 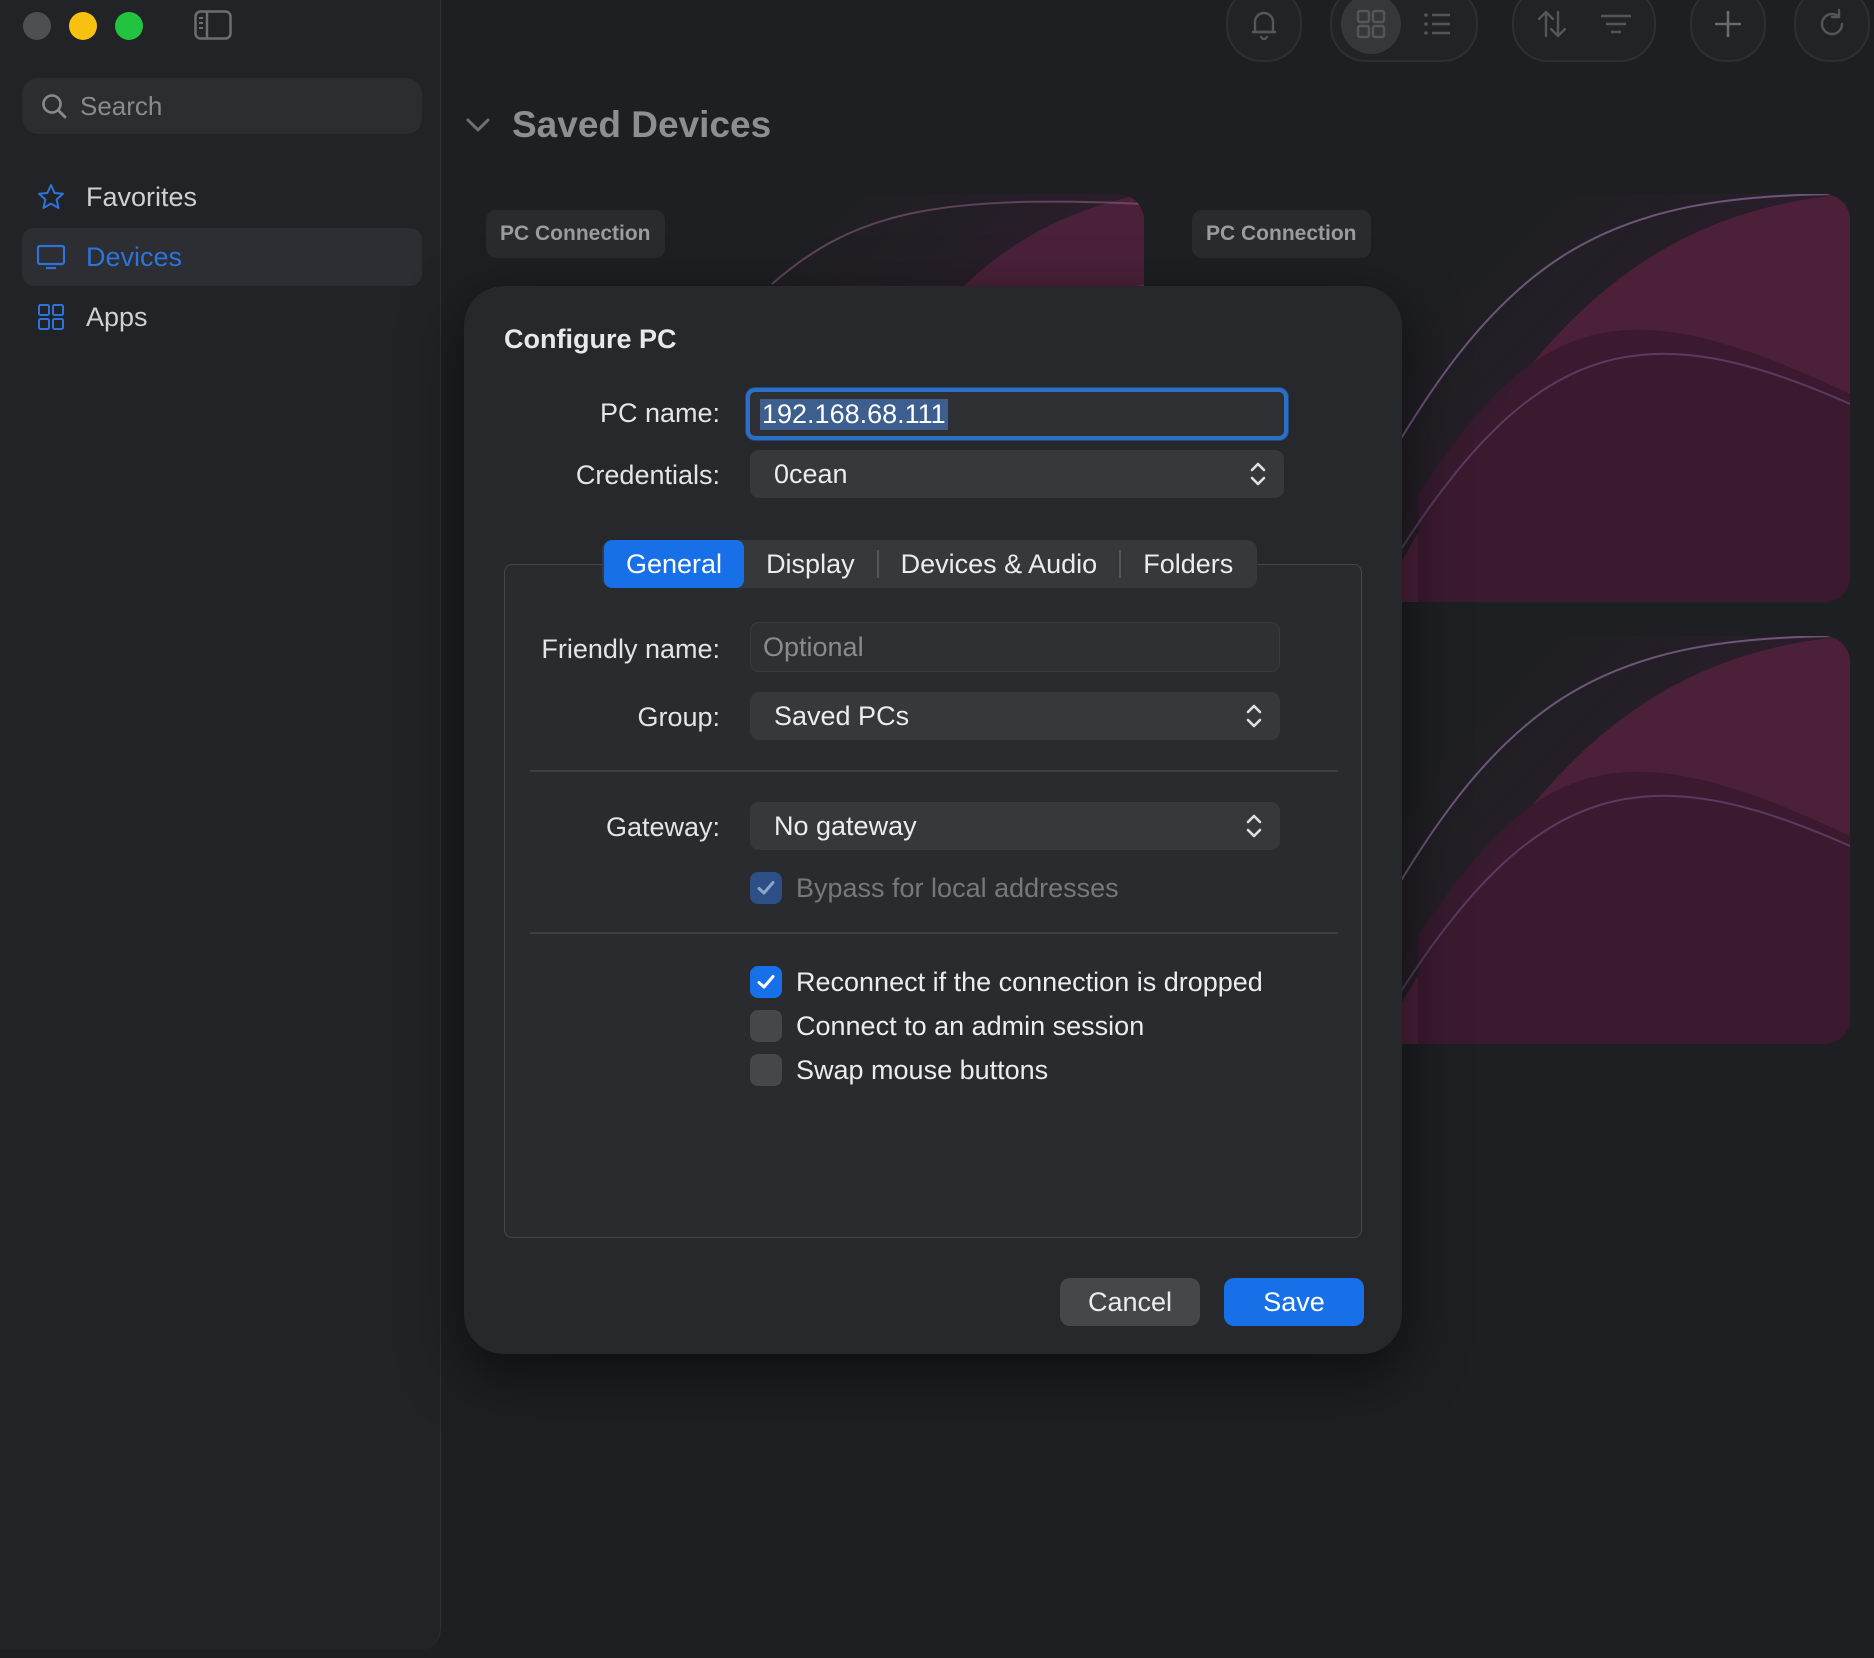 What do you see at coordinates (142, 196) in the screenshot?
I see `sidebar-item-label: Favorites` at bounding box center [142, 196].